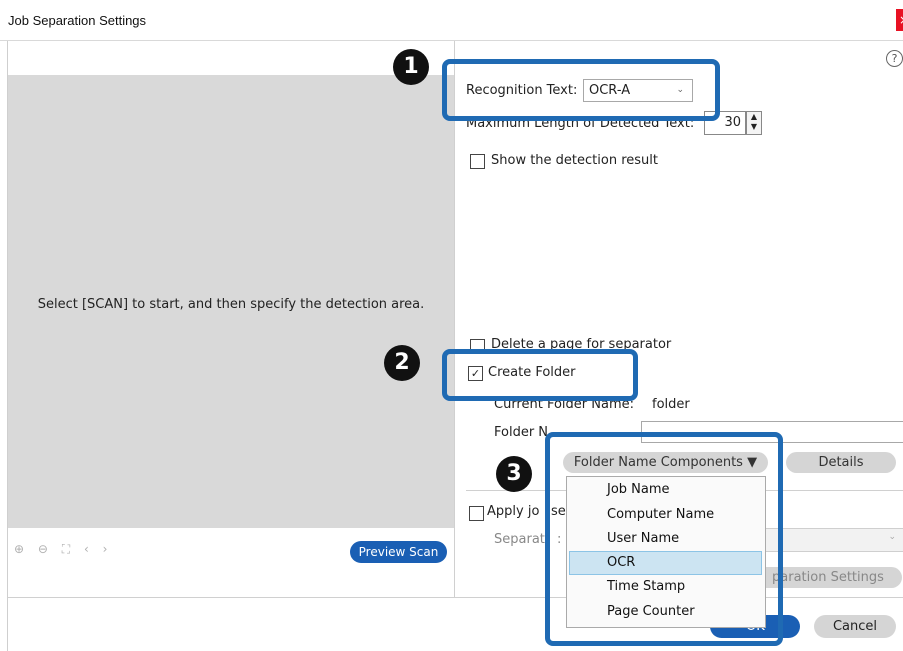 The width and height of the screenshot is (903, 651). Describe the element at coordinates (477, 161) in the screenshot. I see `show-detection-checkbox` at that location.